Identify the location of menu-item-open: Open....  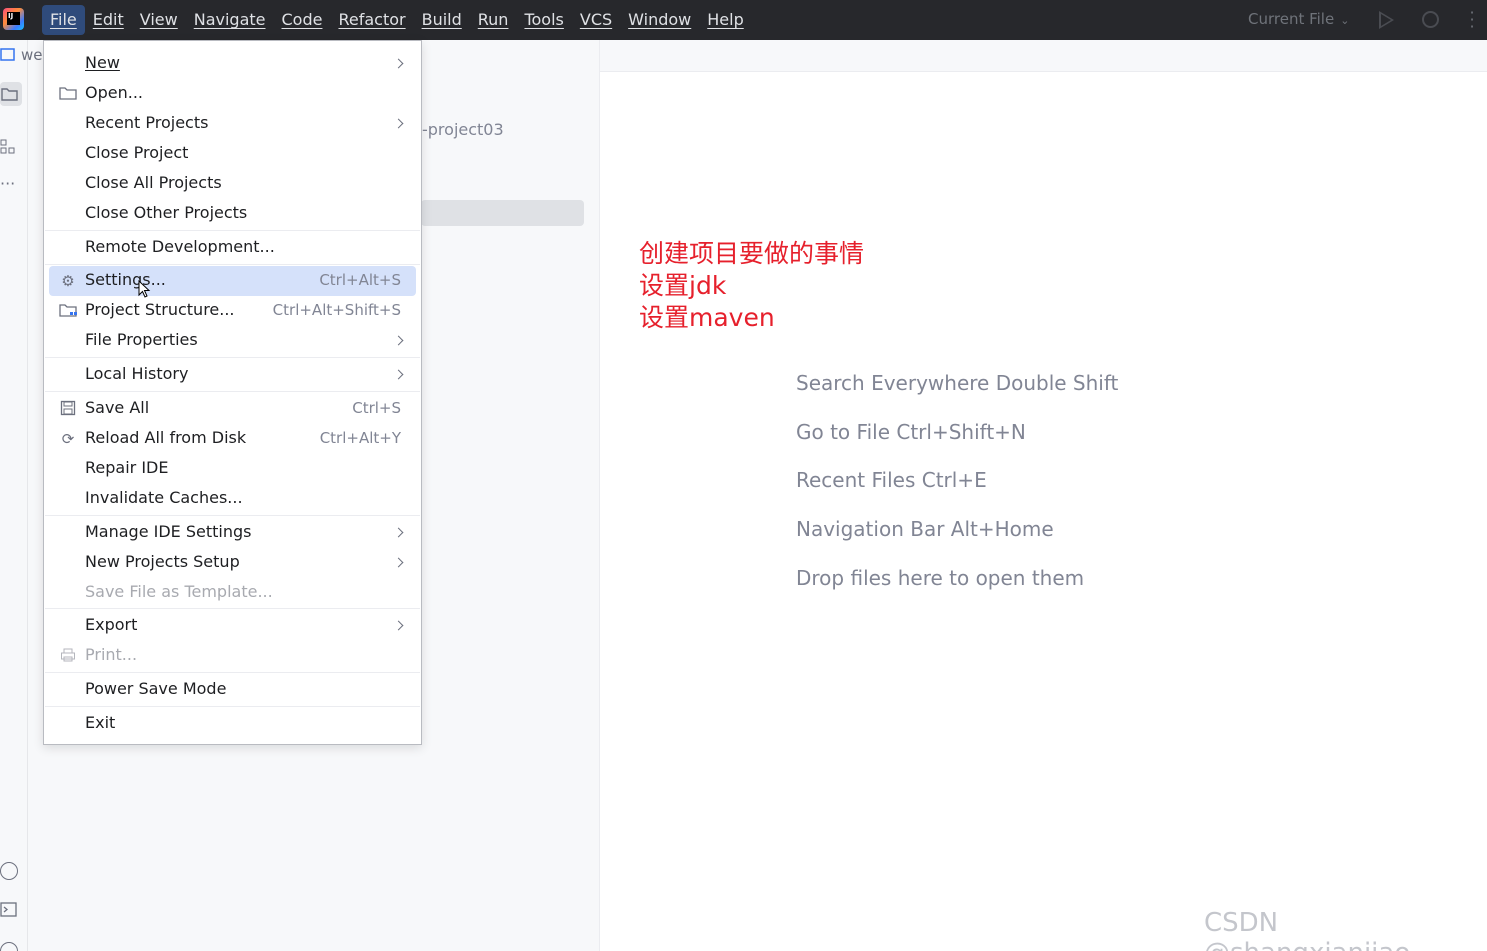
(232, 94).